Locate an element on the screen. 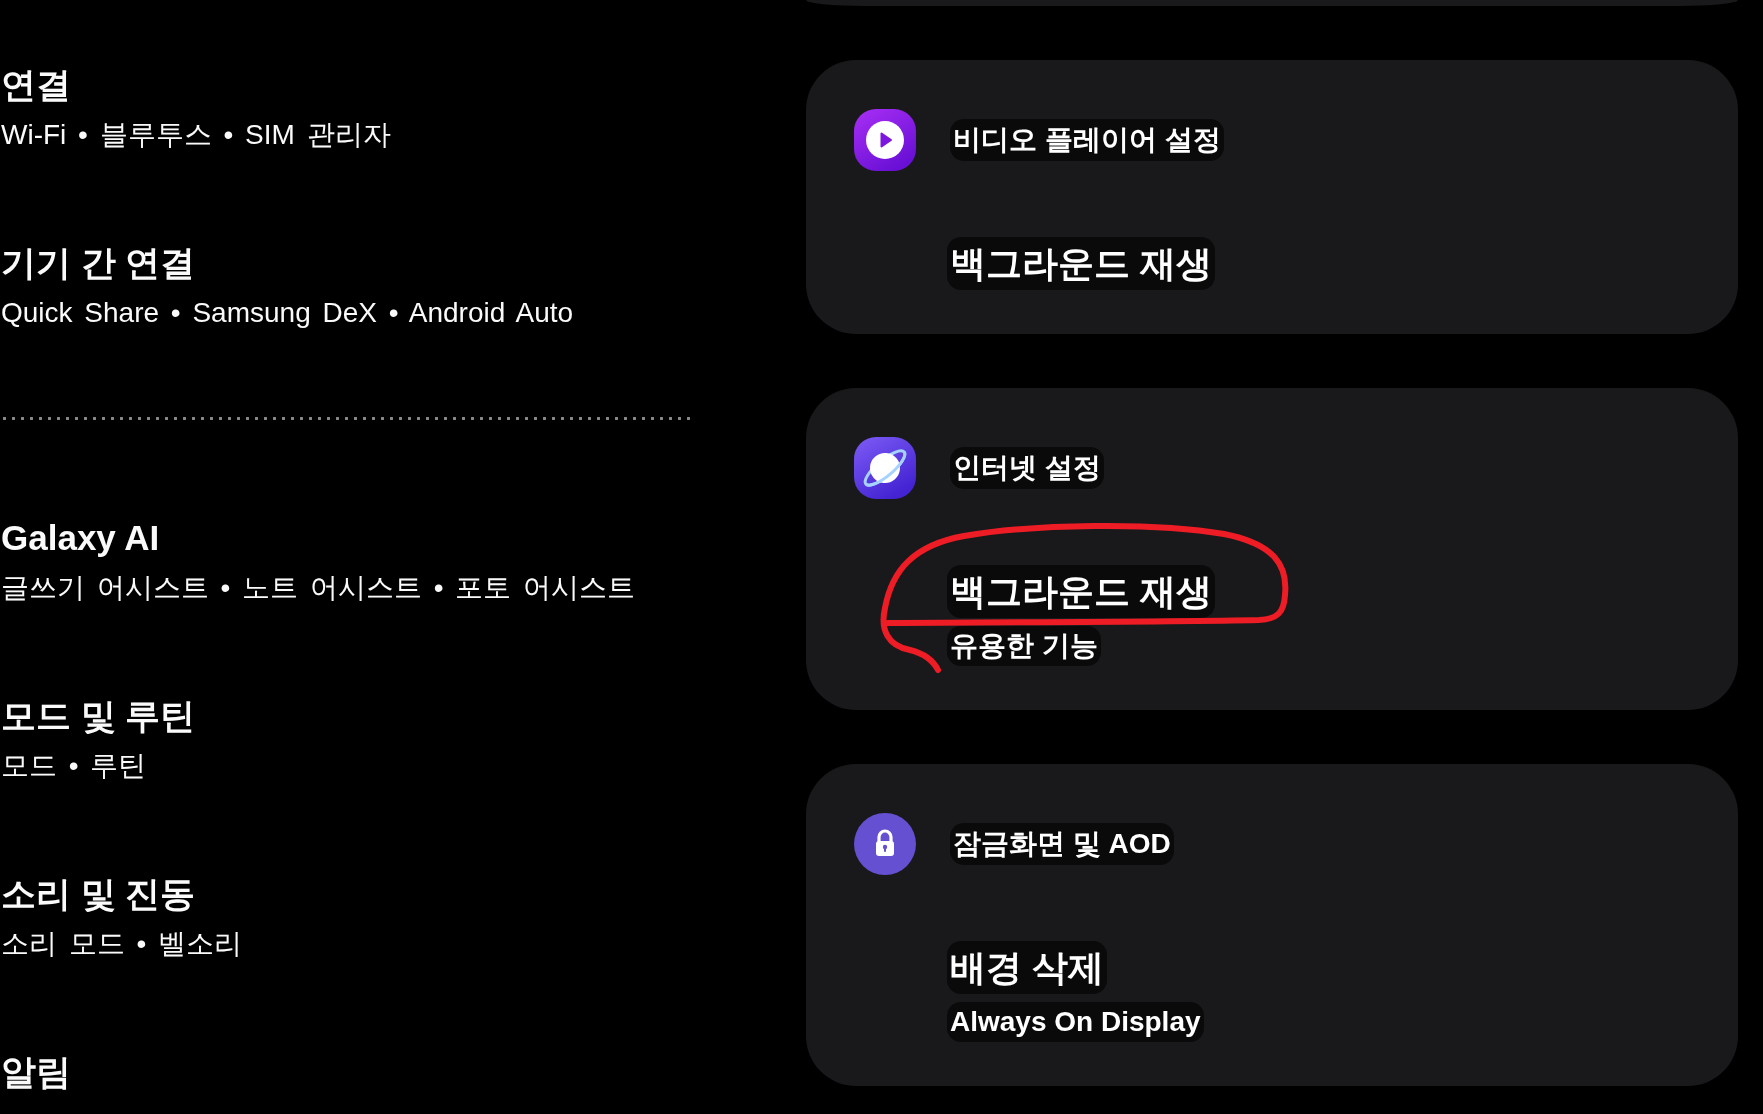 The width and height of the screenshot is (1763, 1114). setting-subtitle: 모드 • 루틴 is located at coordinates (74, 766).